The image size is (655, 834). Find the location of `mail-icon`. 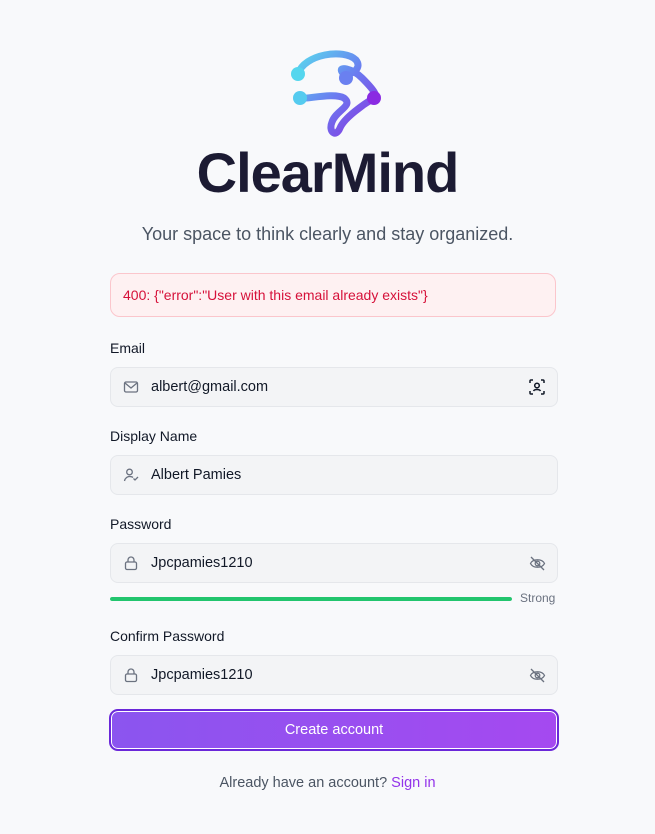

mail-icon is located at coordinates (131, 387).